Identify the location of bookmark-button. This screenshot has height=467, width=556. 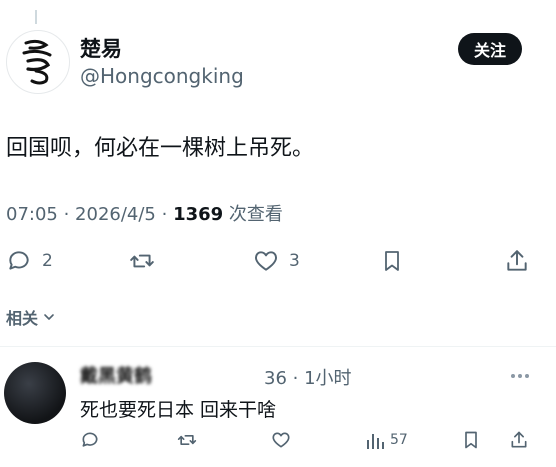
(392, 261).